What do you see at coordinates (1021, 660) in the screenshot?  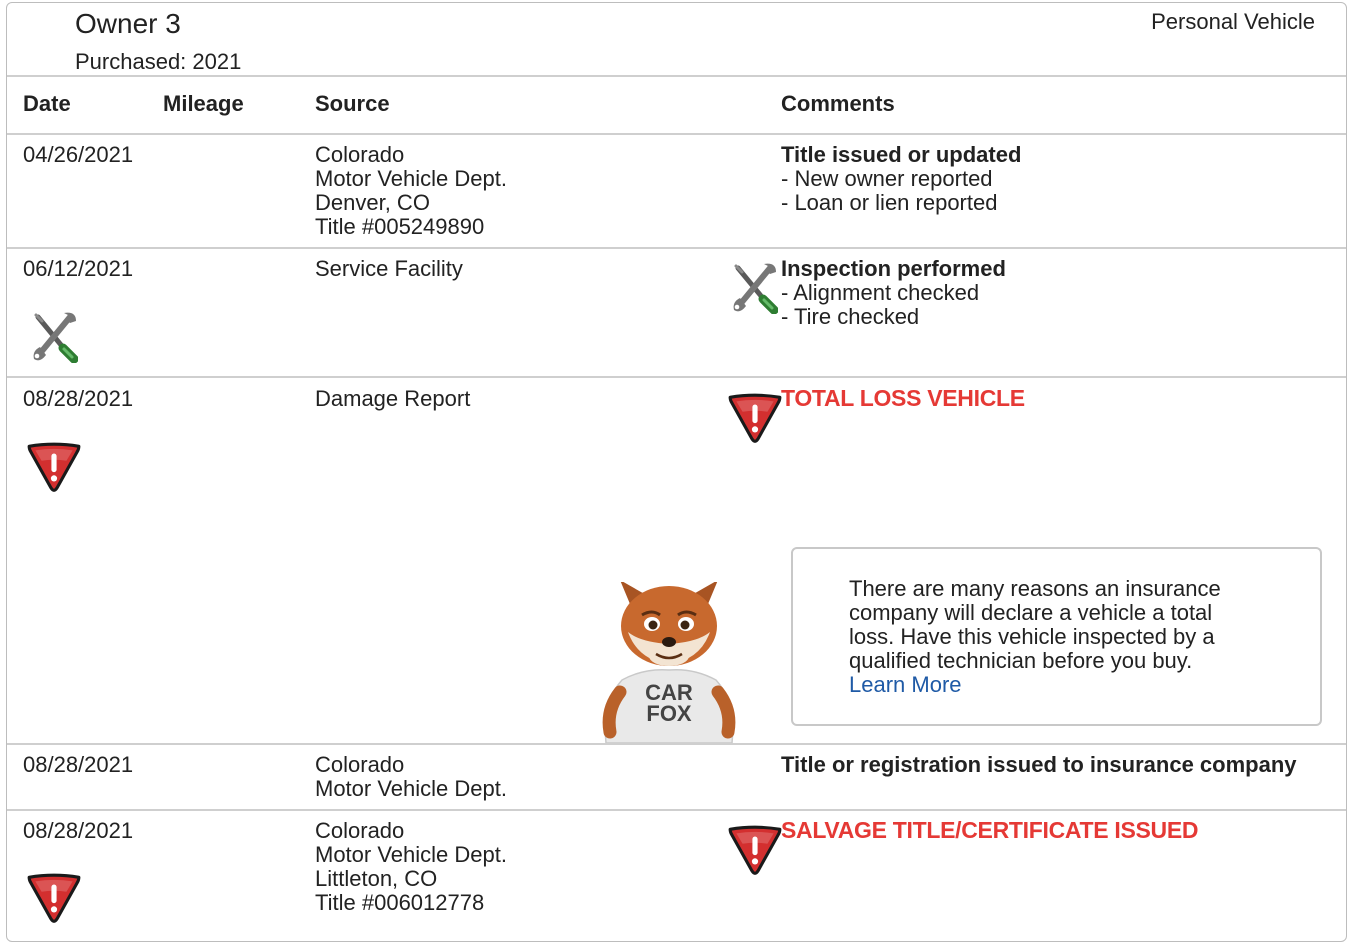 I see `callout-line: qualified technician before you buy.` at bounding box center [1021, 660].